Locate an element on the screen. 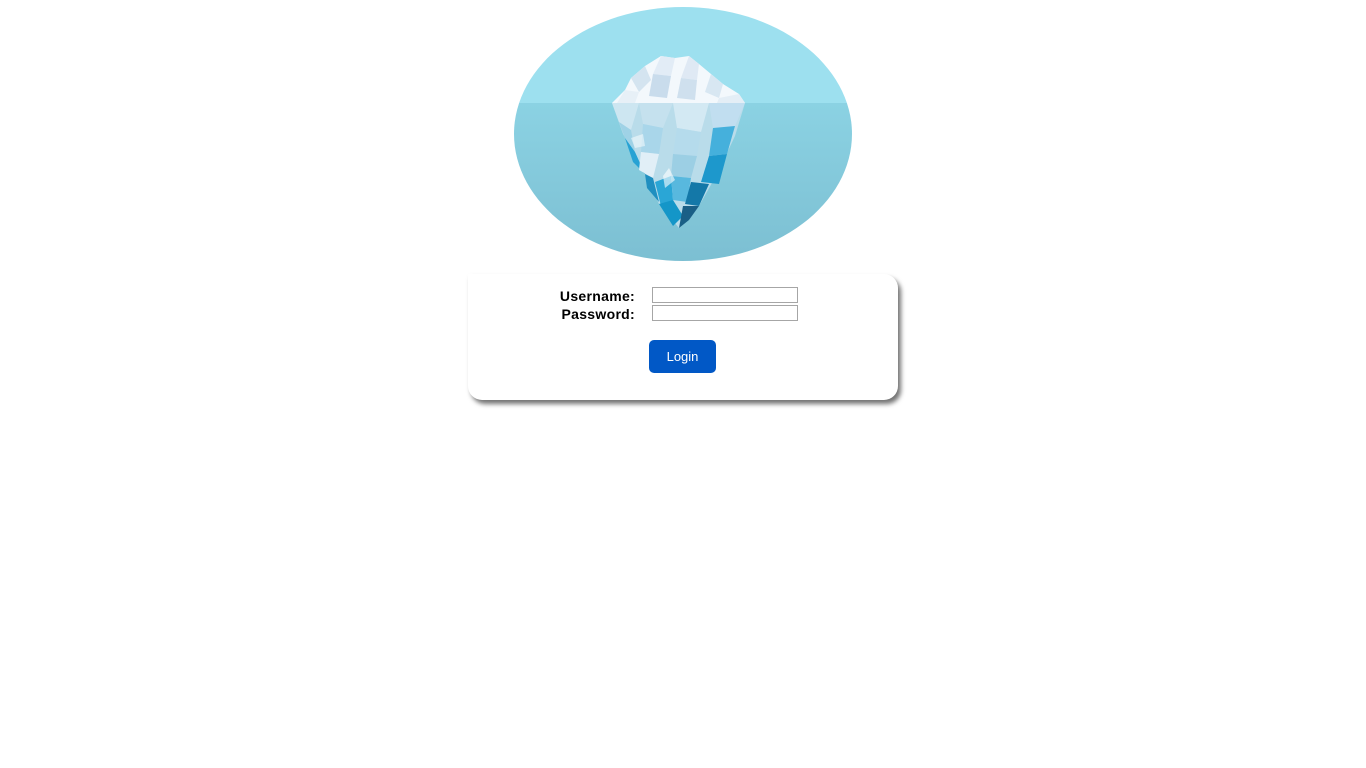 Image resolution: width=1366 pixels, height=768 pixels. iceberg-scene is located at coordinates (683, 134).